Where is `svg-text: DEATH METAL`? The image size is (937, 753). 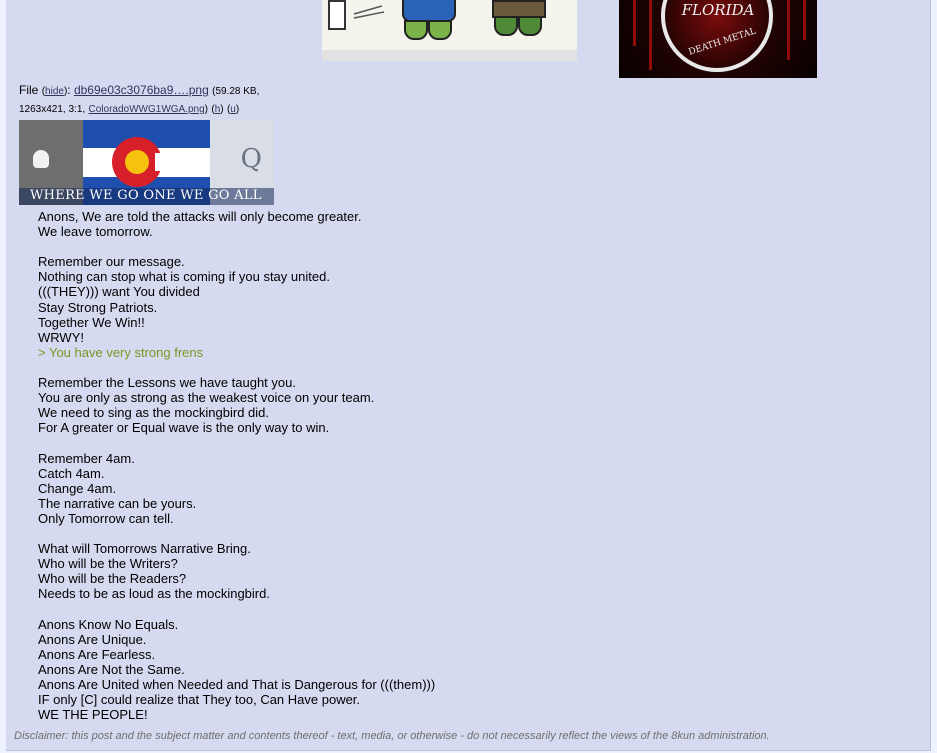 svg-text: DEATH METAL is located at coordinates (722, 41).